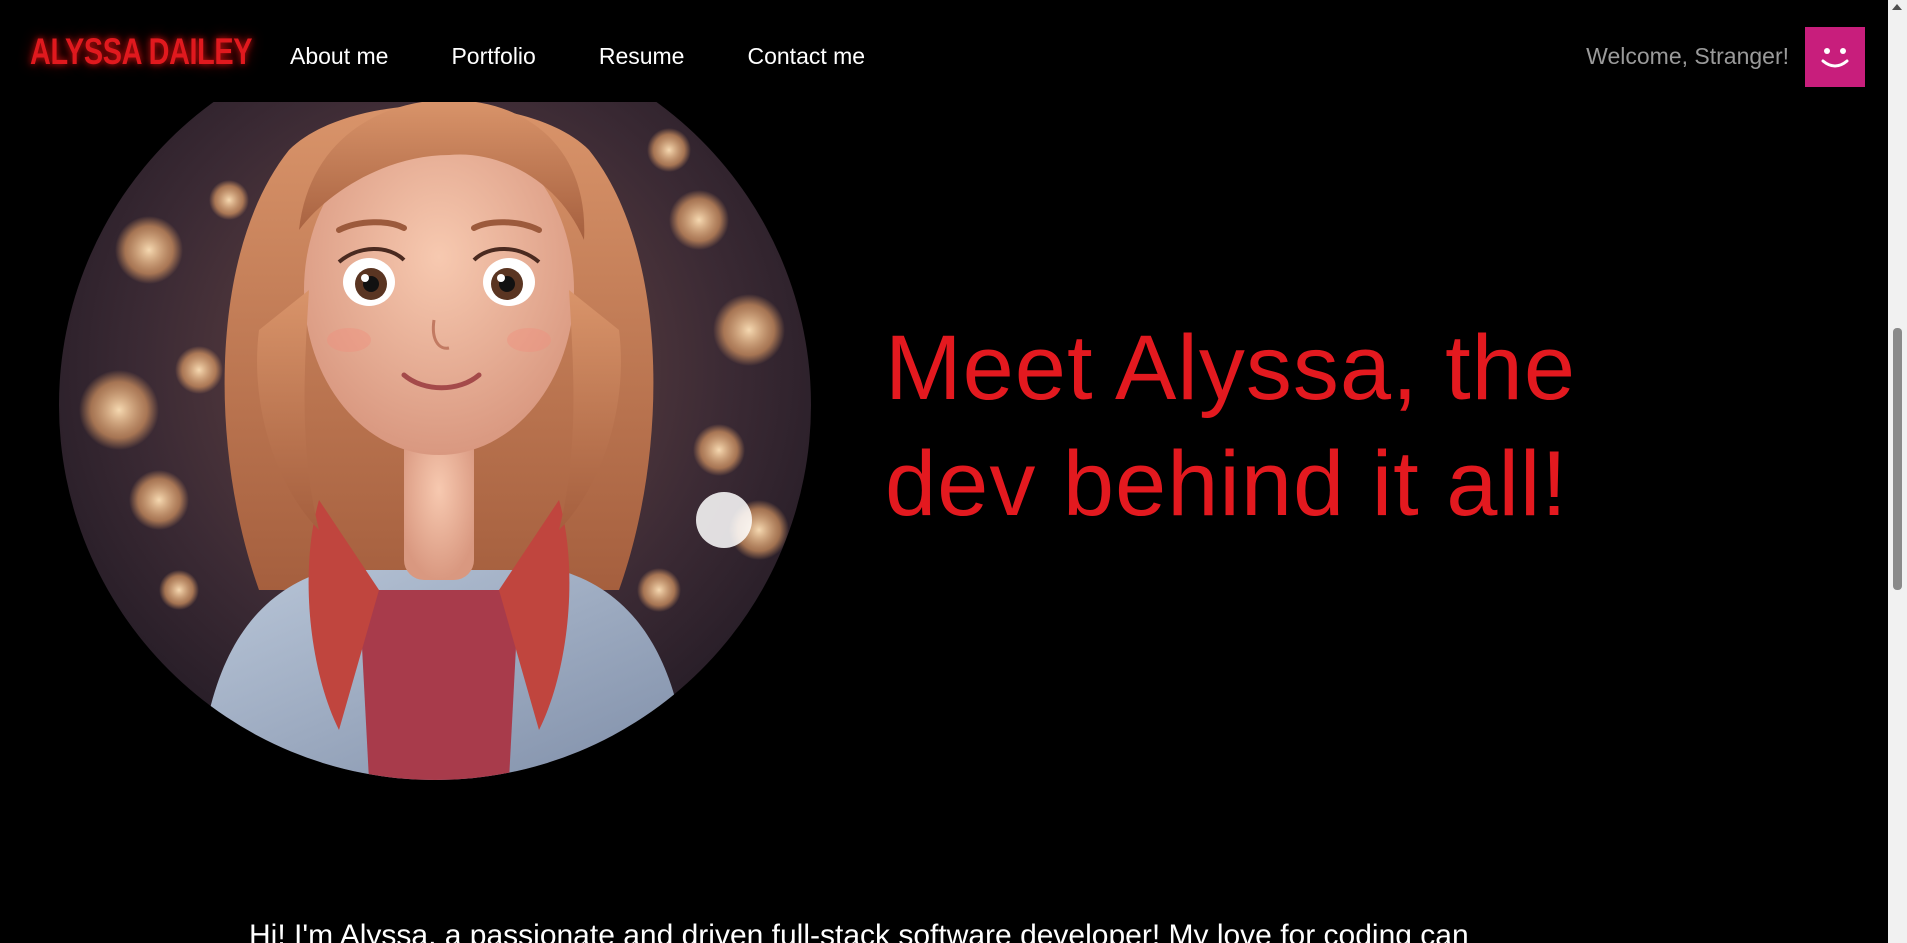 The width and height of the screenshot is (1907, 943). What do you see at coordinates (1897, 7) in the screenshot?
I see `scroll-up-arrow-icon` at bounding box center [1897, 7].